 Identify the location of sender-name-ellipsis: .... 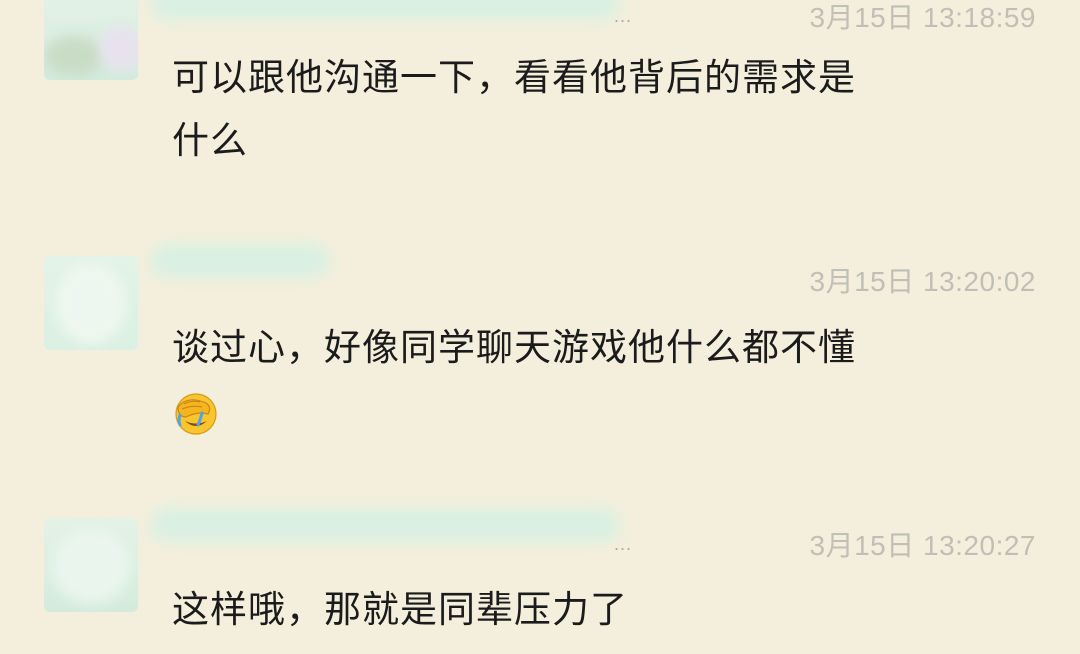
(623, 544).